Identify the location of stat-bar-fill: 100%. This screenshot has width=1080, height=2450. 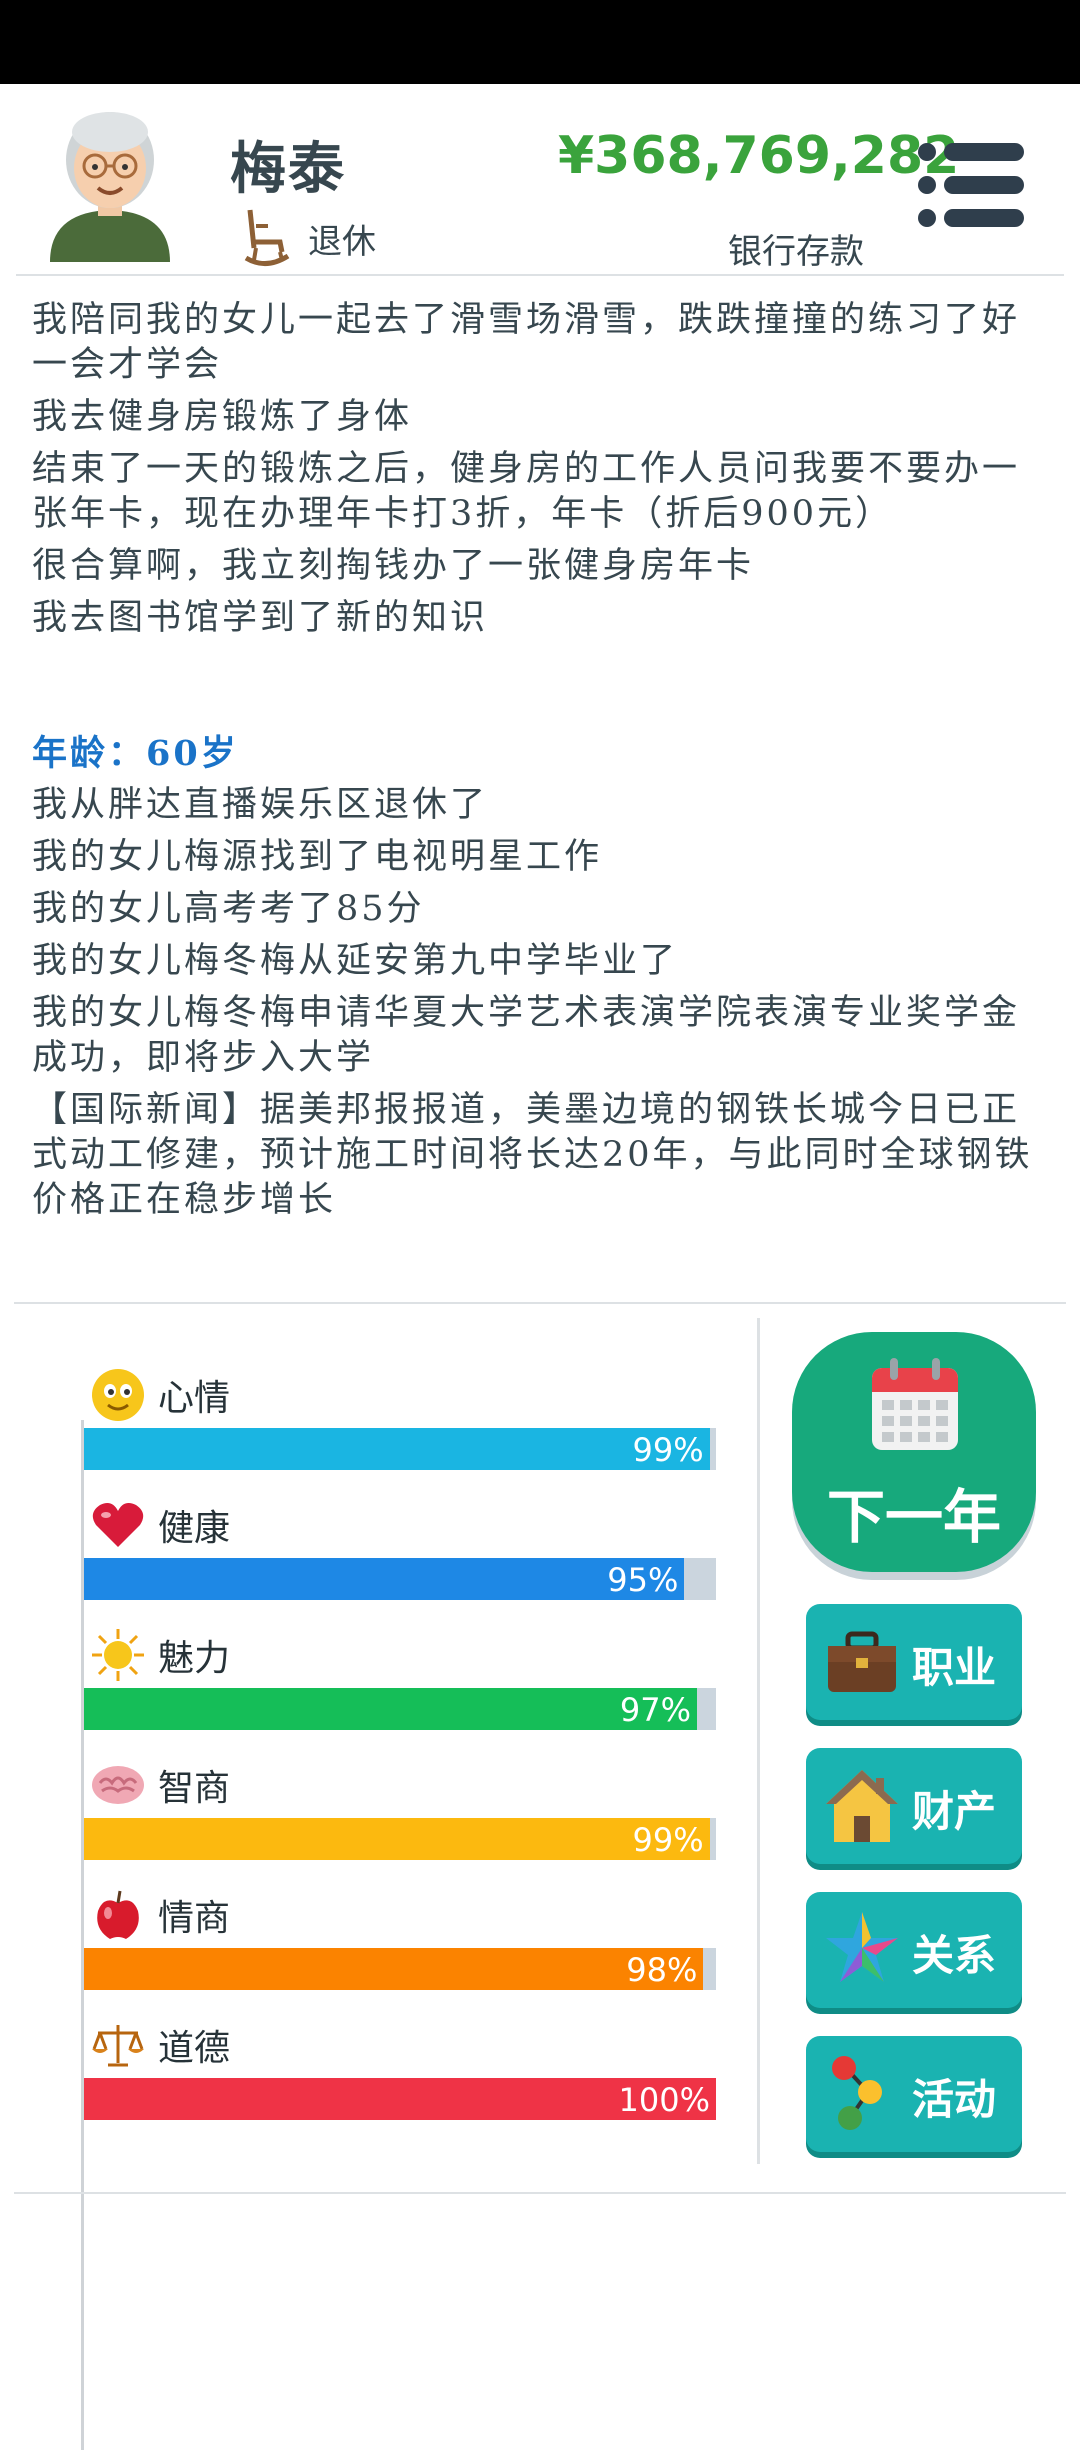
(400, 2099).